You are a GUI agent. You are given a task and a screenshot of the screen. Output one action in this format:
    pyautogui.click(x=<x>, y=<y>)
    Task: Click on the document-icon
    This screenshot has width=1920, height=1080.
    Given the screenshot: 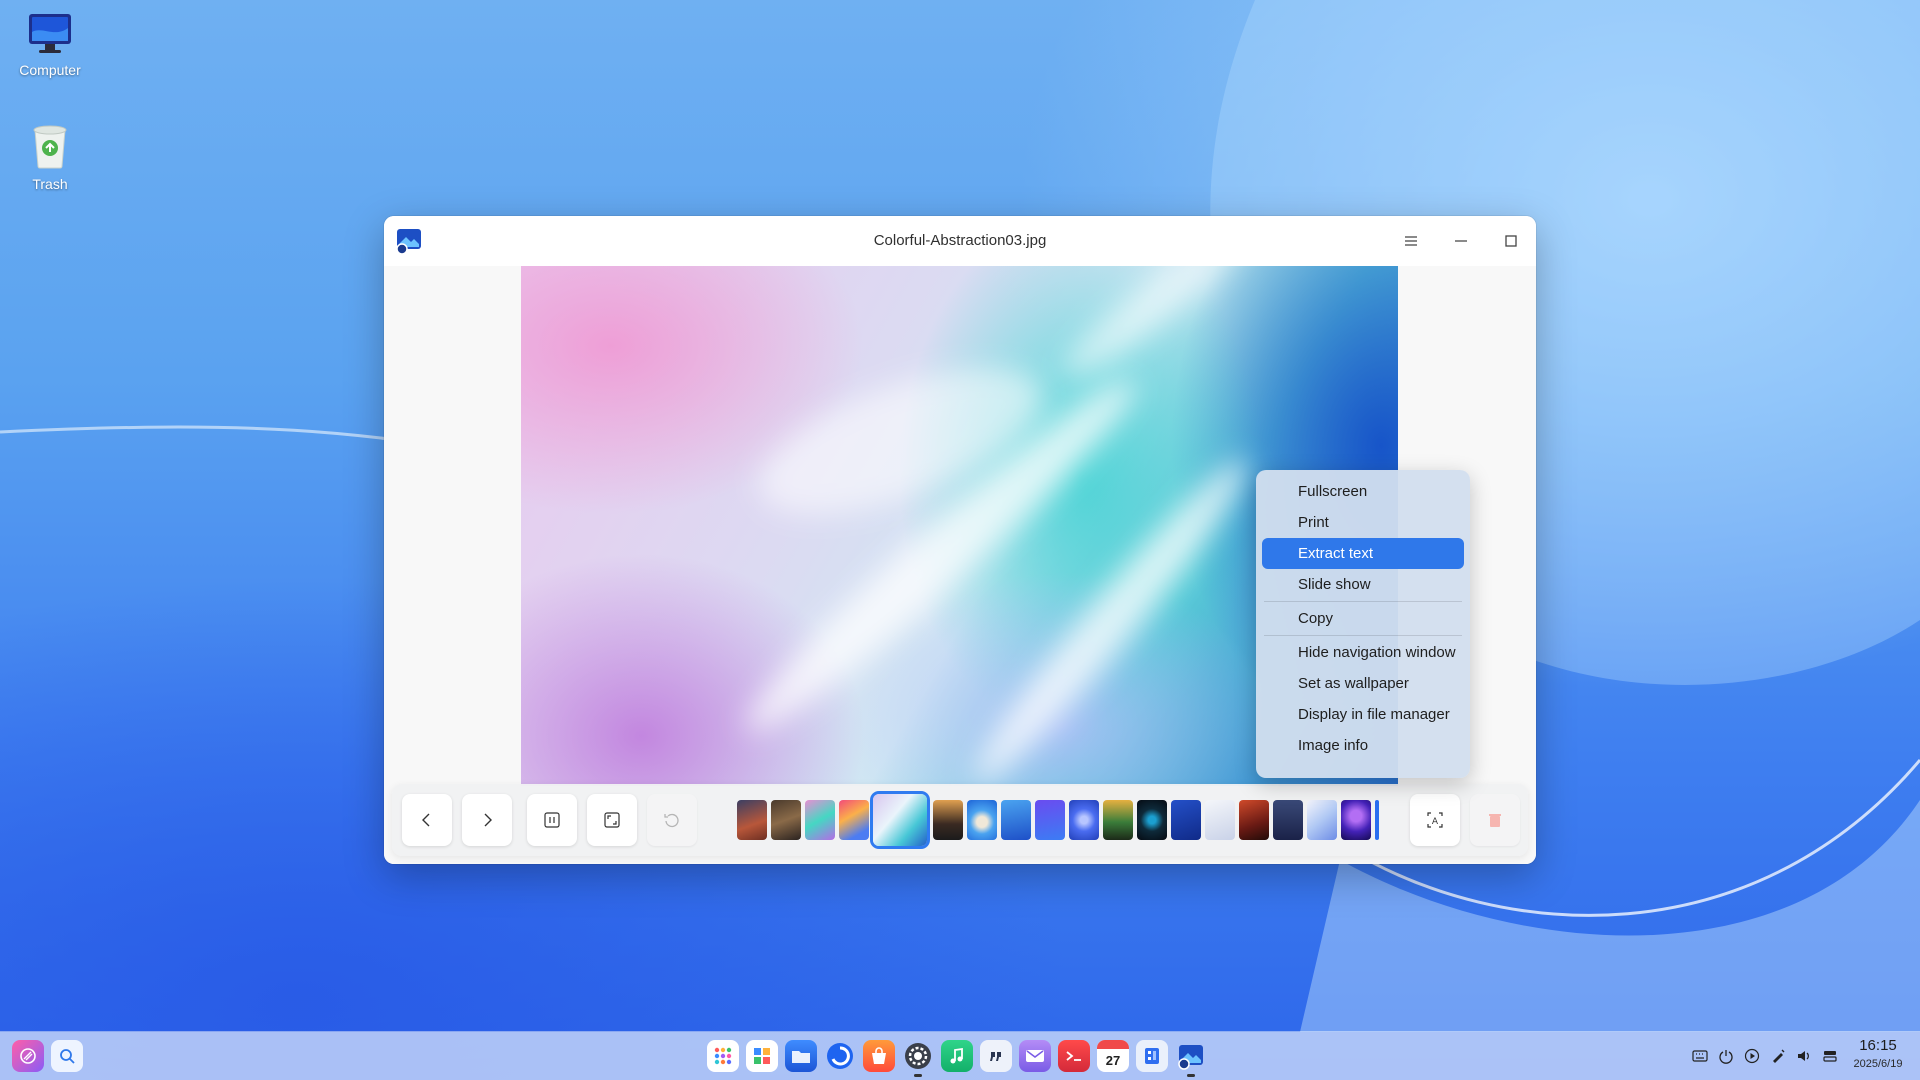 What is the action you would take?
    pyautogui.click(x=1152, y=1056)
    